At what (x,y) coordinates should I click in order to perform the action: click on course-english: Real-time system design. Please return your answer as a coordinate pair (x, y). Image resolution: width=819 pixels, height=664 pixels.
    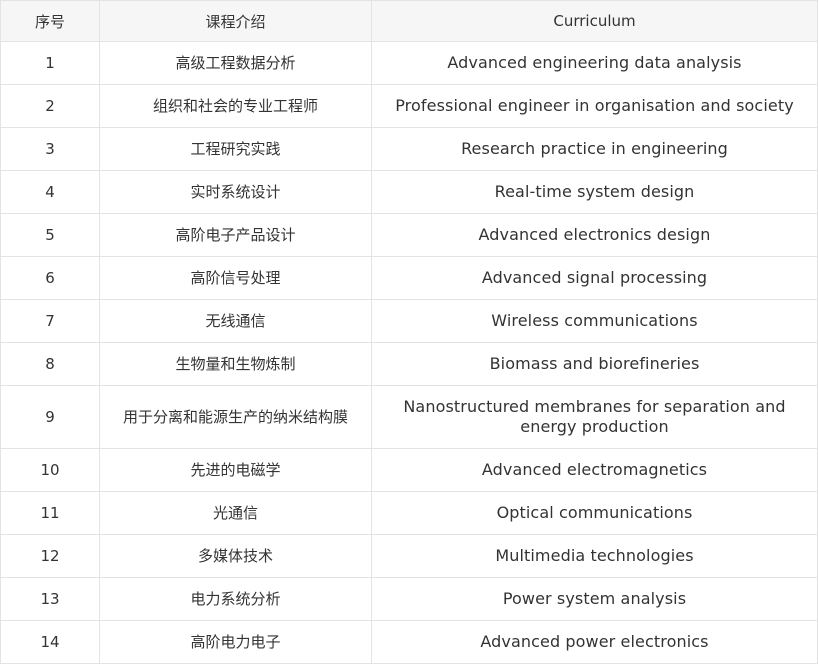
    Looking at the image, I should click on (594, 192).